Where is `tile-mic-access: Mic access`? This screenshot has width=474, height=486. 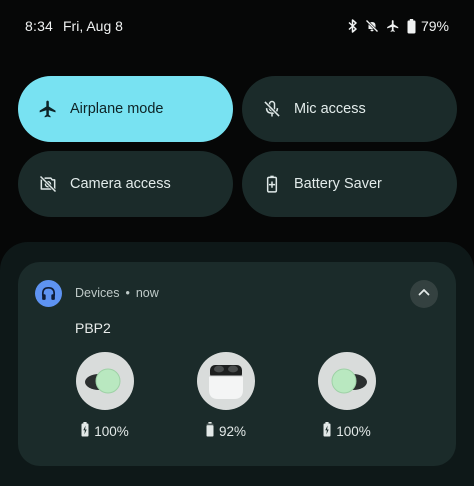
tile-mic-access: Mic access is located at coordinates (349, 109).